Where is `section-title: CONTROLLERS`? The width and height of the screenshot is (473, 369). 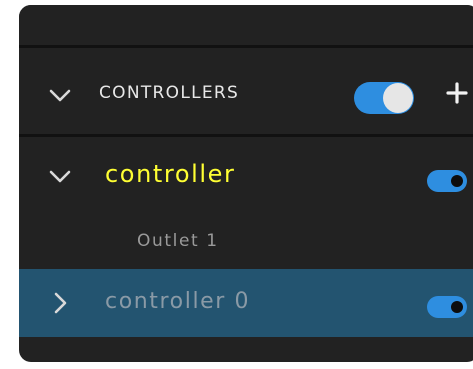
section-title: CONTROLLERS is located at coordinates (169, 93).